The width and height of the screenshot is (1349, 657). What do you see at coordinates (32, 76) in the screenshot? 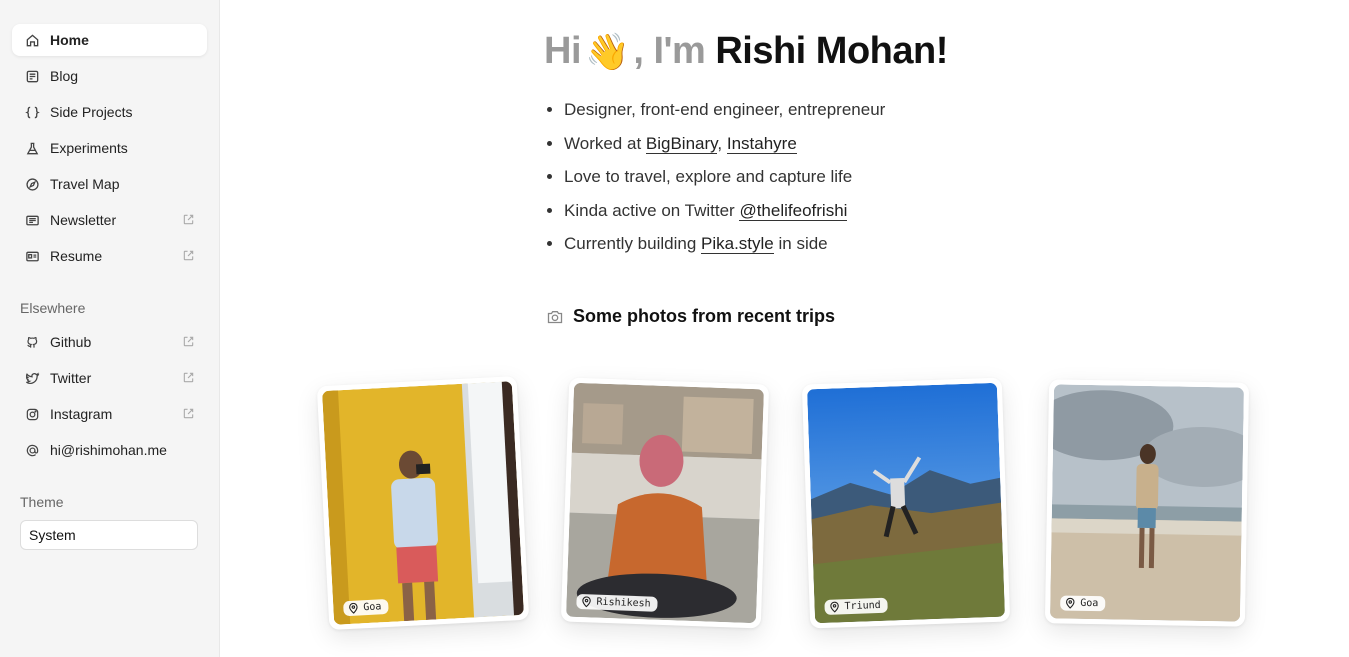
I see `blog-icon` at bounding box center [32, 76].